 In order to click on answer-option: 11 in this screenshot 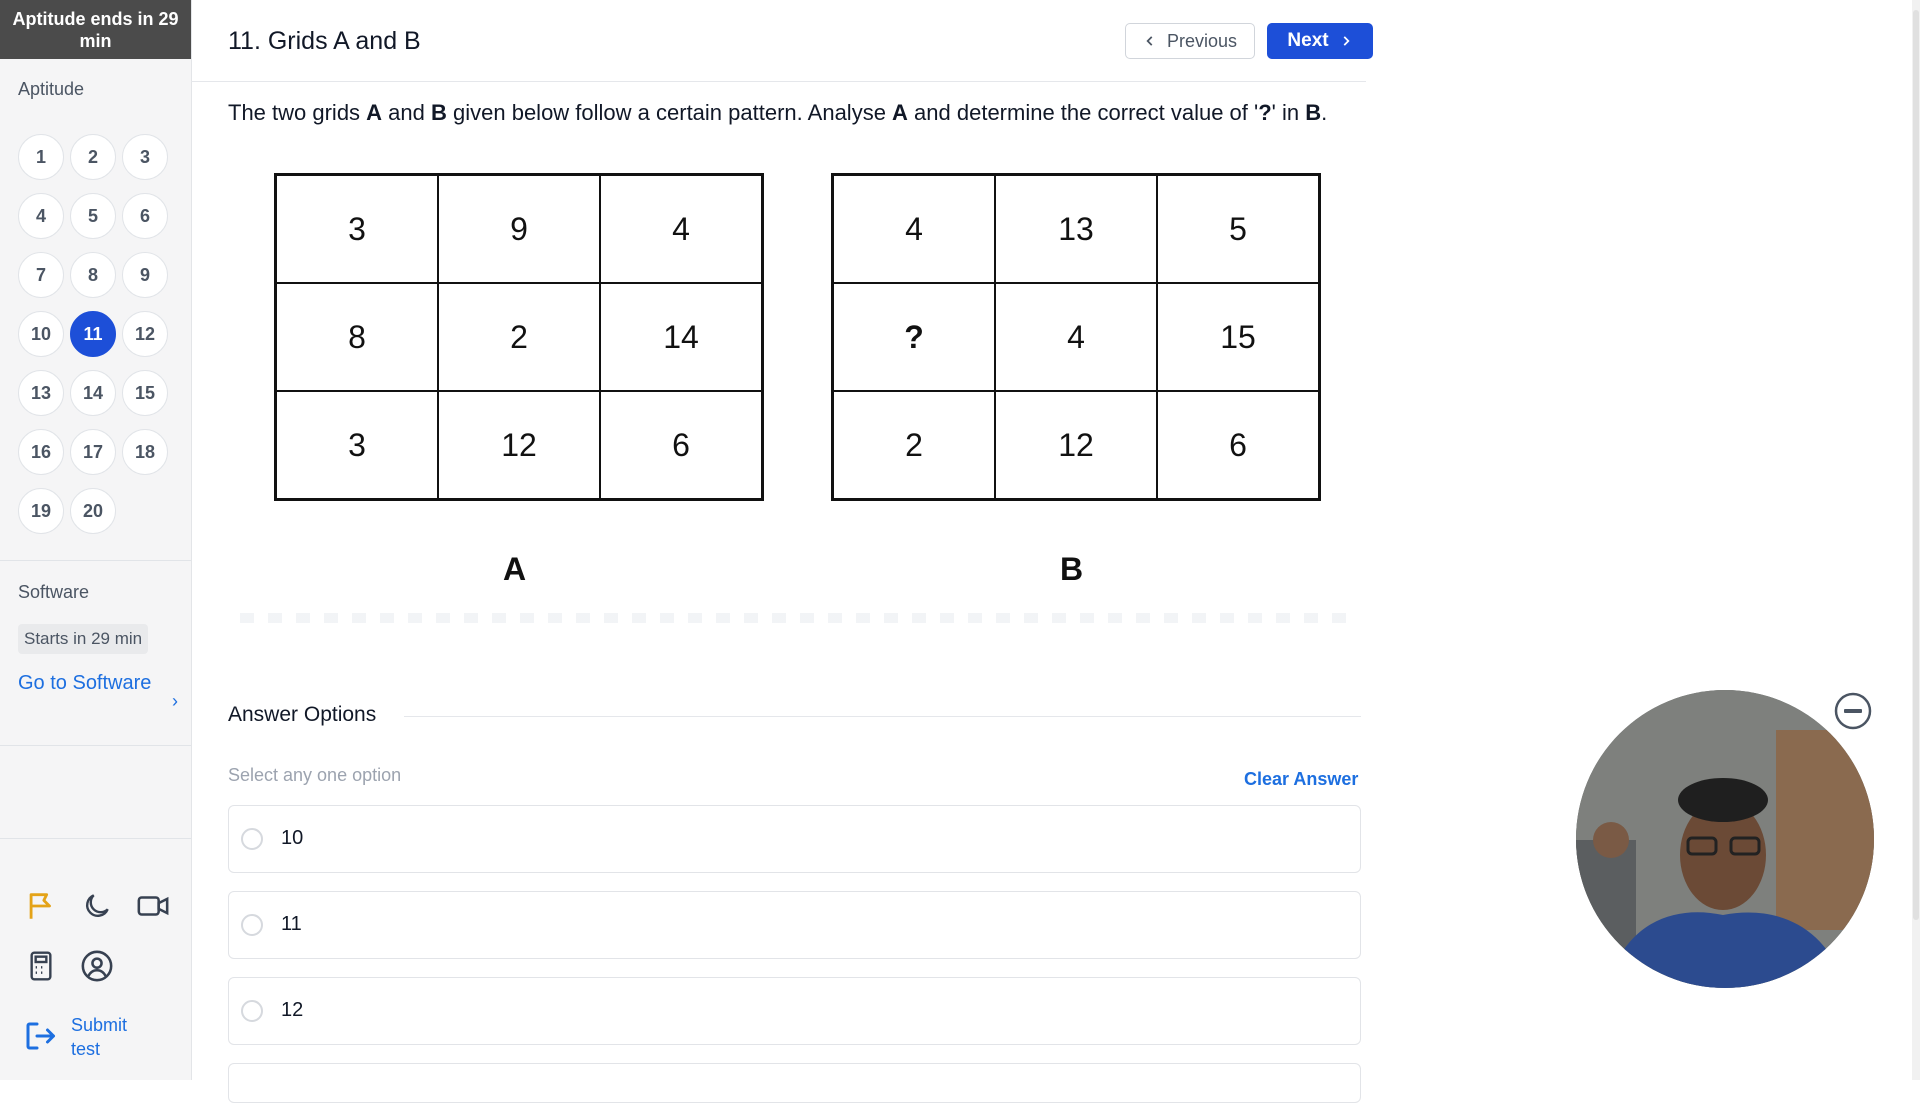, I will do `click(794, 925)`.